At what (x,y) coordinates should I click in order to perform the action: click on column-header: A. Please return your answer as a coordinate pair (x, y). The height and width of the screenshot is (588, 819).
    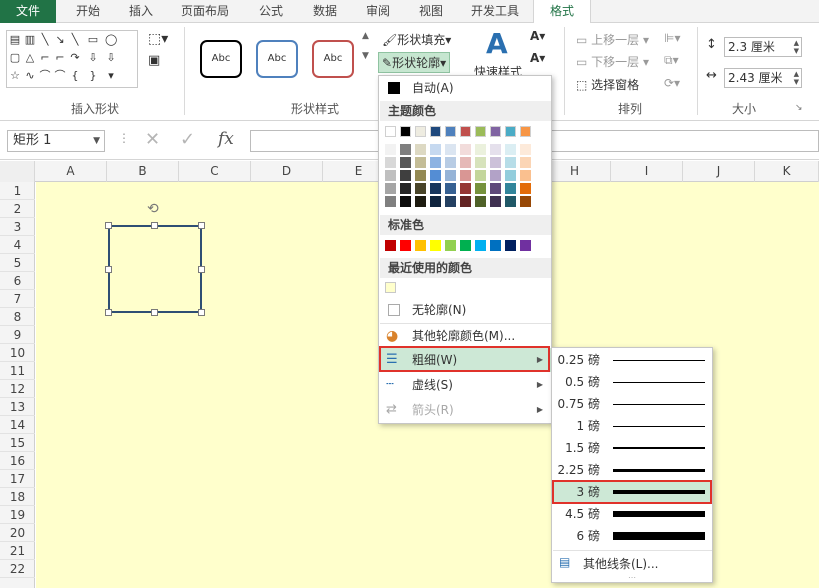
    Looking at the image, I should click on (71, 171).